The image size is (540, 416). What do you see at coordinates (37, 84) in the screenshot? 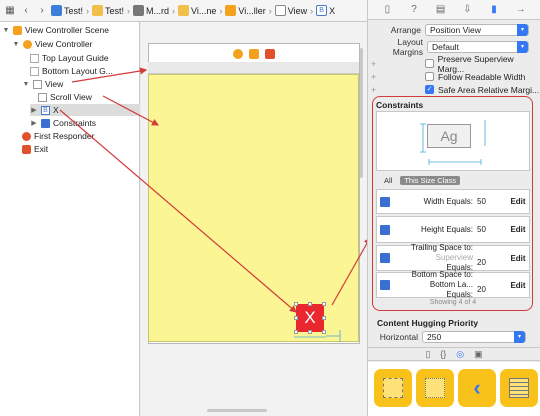
I see `view-icon` at bounding box center [37, 84].